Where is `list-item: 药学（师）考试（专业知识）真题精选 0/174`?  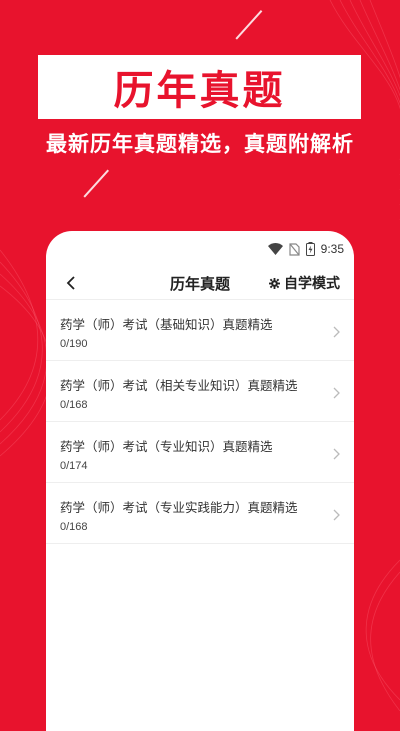
list-item: 药学（师）考试（专业知识）真题精选 0/174 is located at coordinates (200, 452).